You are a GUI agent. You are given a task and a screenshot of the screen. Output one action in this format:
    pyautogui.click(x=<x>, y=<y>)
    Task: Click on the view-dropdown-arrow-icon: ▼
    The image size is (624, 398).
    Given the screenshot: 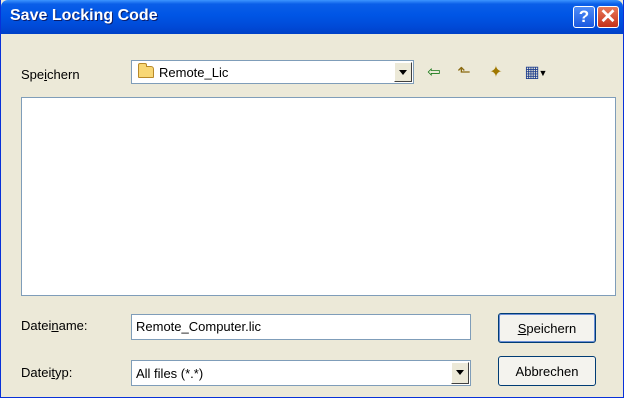 What is the action you would take?
    pyautogui.click(x=543, y=73)
    